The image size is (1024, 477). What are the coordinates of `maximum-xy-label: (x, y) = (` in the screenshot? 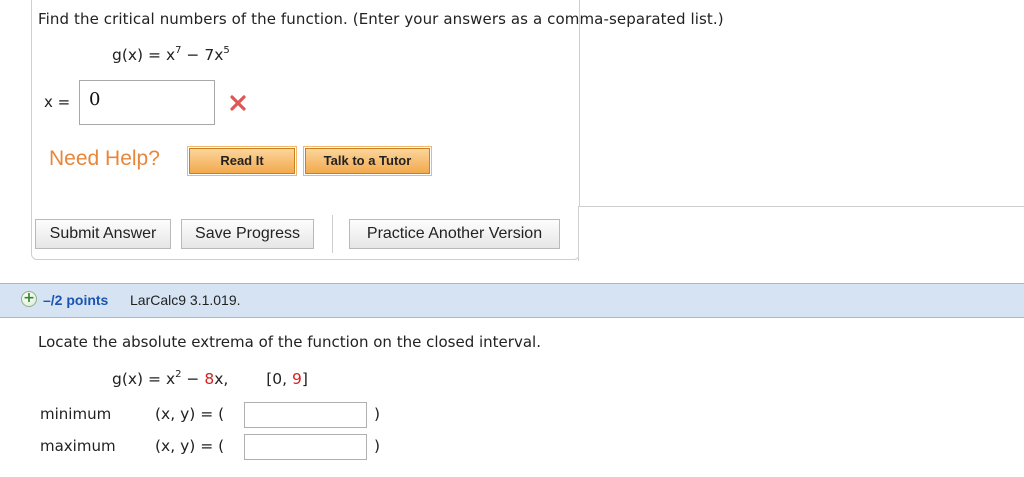 It's located at (190, 446).